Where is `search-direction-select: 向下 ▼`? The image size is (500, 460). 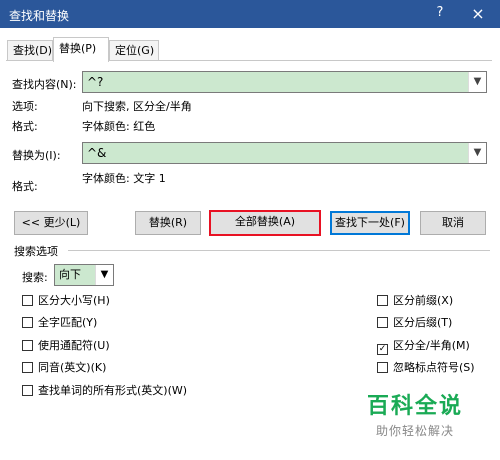
search-direction-select: 向下 ▼ is located at coordinates (84, 275).